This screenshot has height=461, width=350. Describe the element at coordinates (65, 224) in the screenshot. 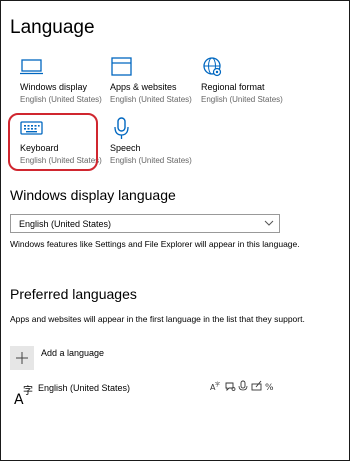

I see `dropdown-value: English (United States)` at that location.